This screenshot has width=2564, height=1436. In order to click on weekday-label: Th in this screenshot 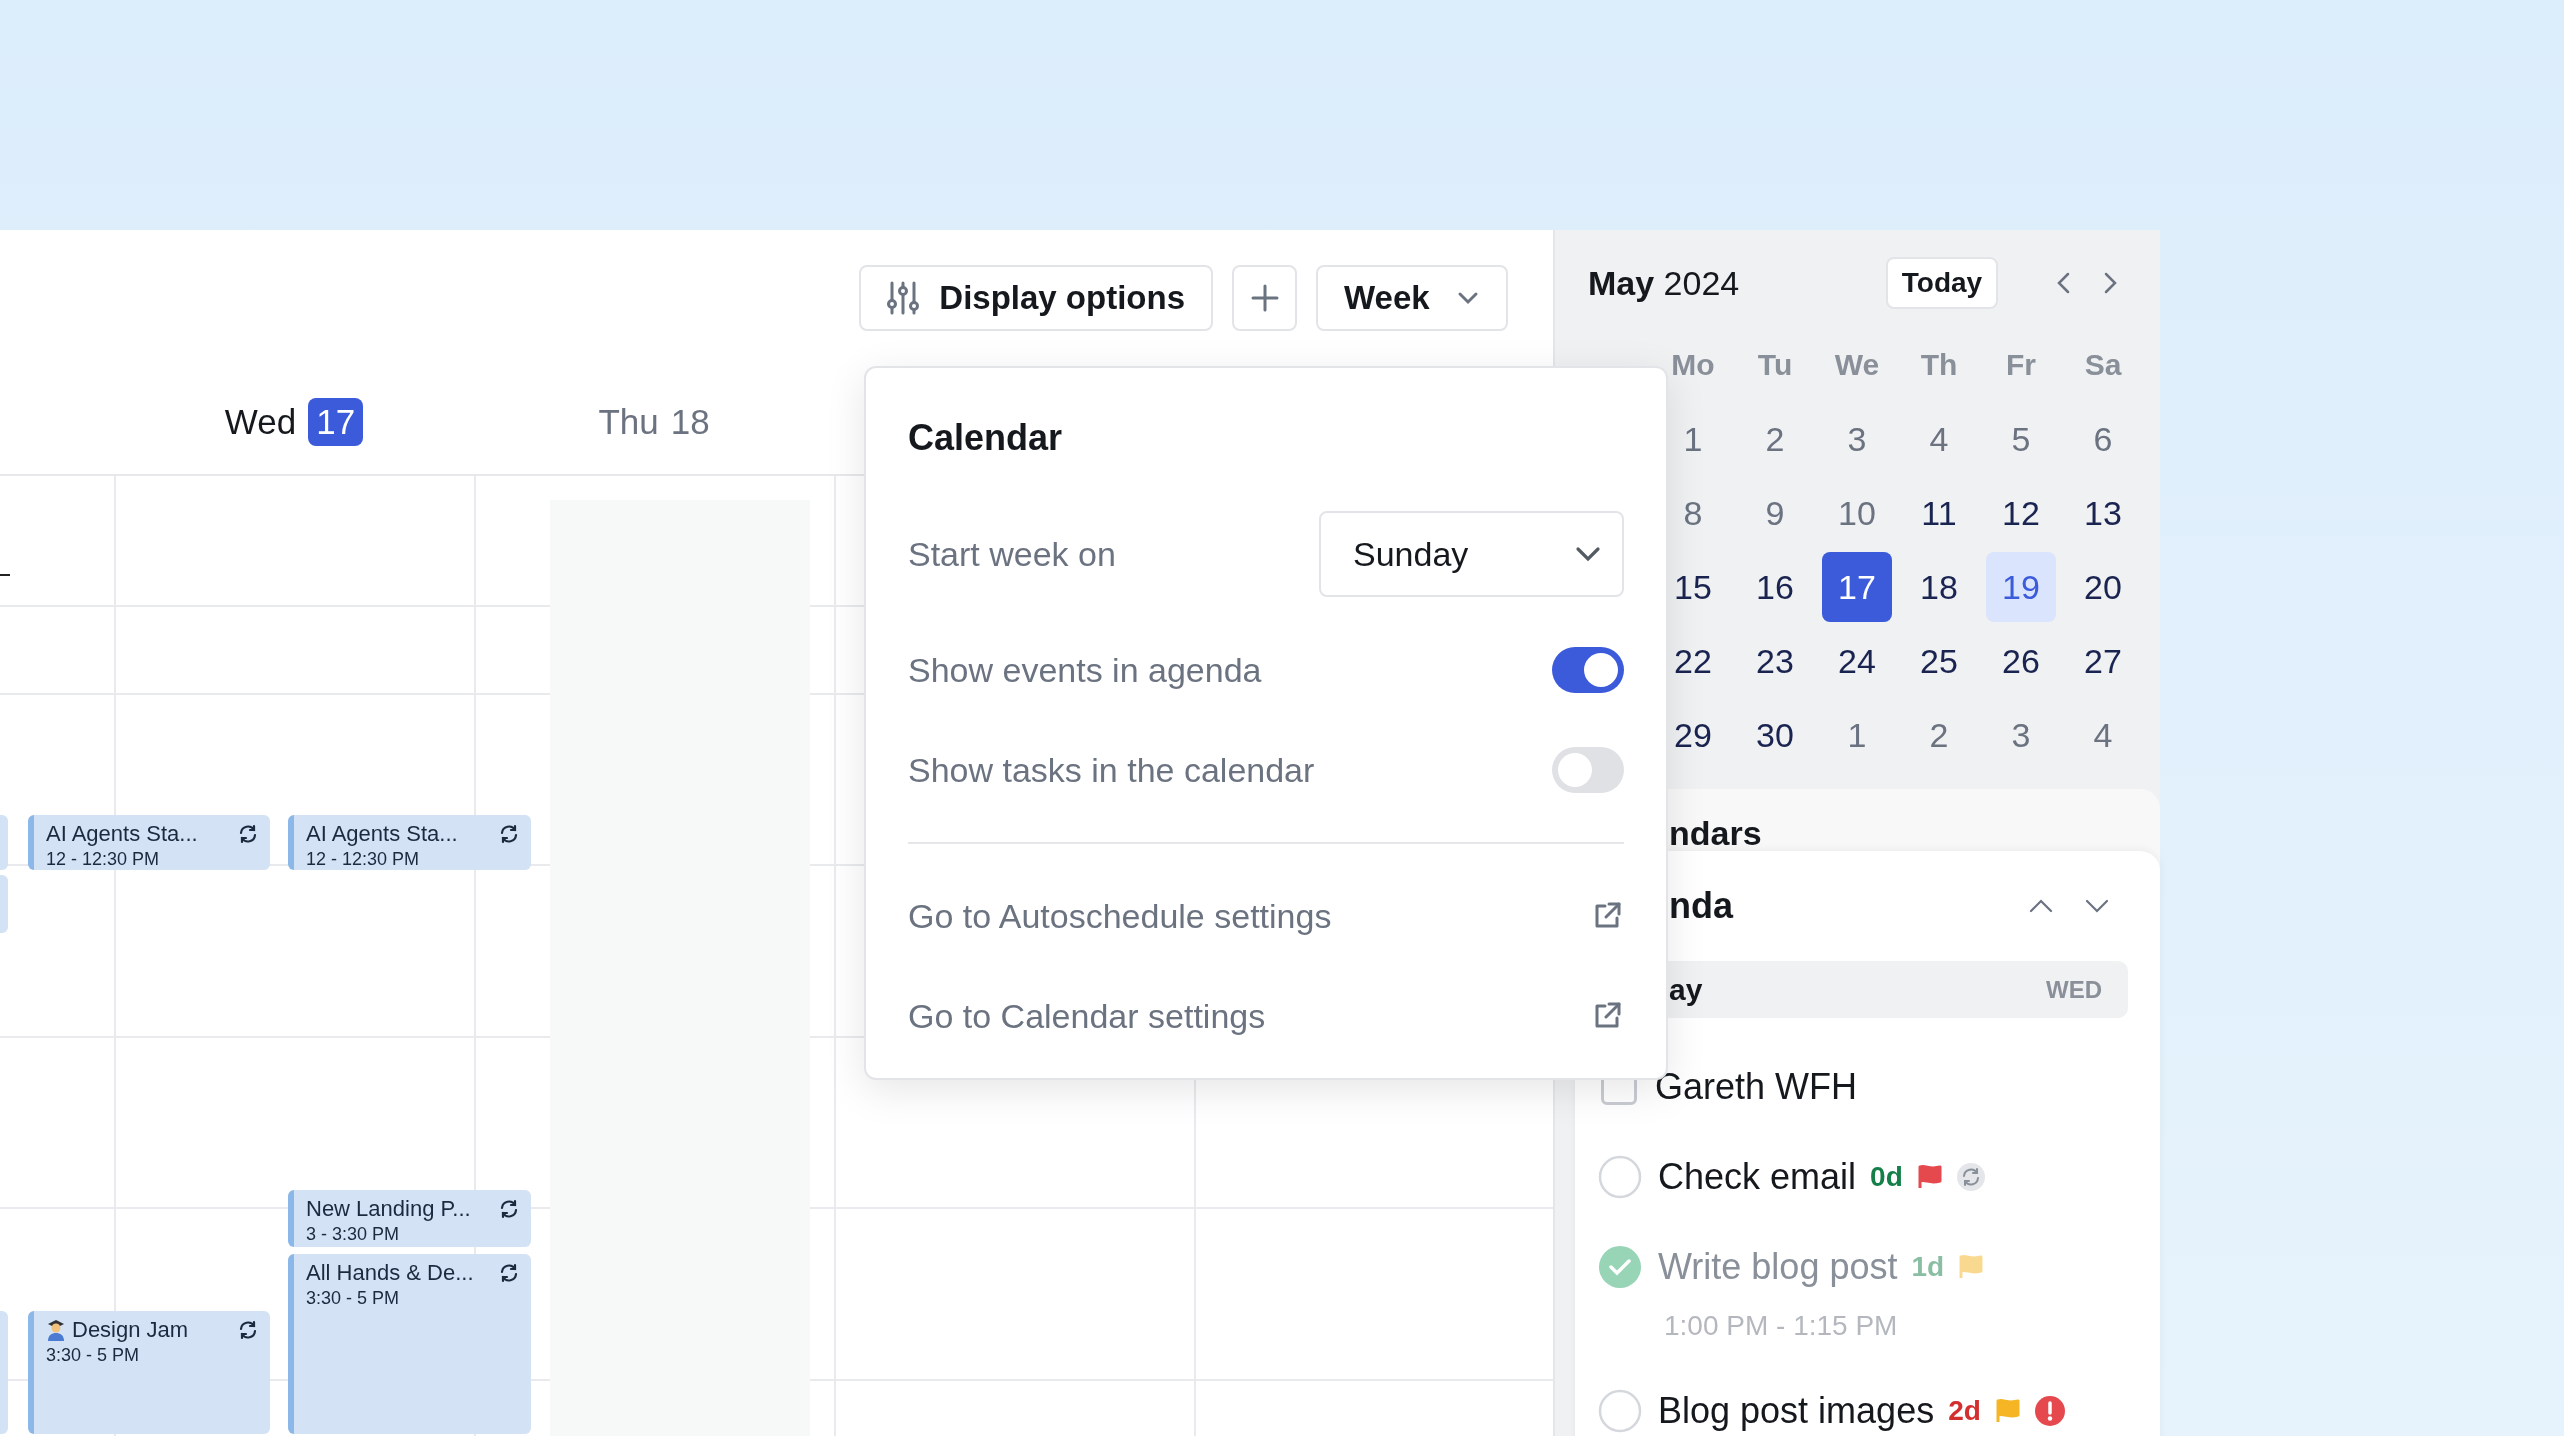, I will do `click(1939, 365)`.